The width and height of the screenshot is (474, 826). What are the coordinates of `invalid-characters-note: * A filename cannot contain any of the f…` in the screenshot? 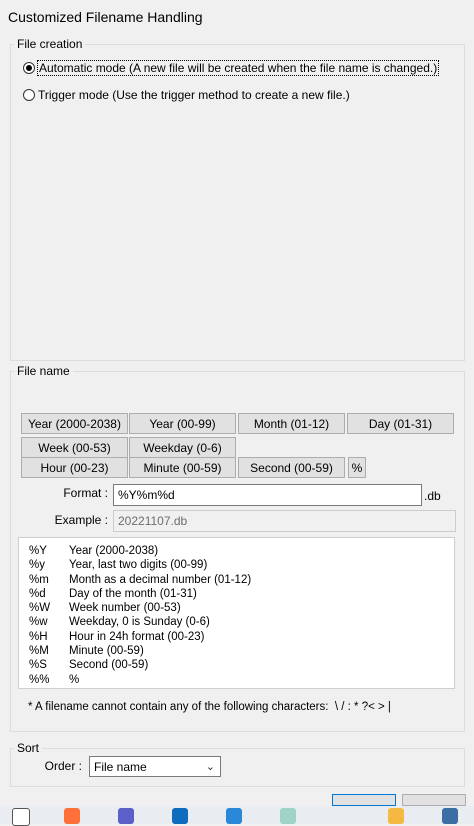 It's located at (209, 707).